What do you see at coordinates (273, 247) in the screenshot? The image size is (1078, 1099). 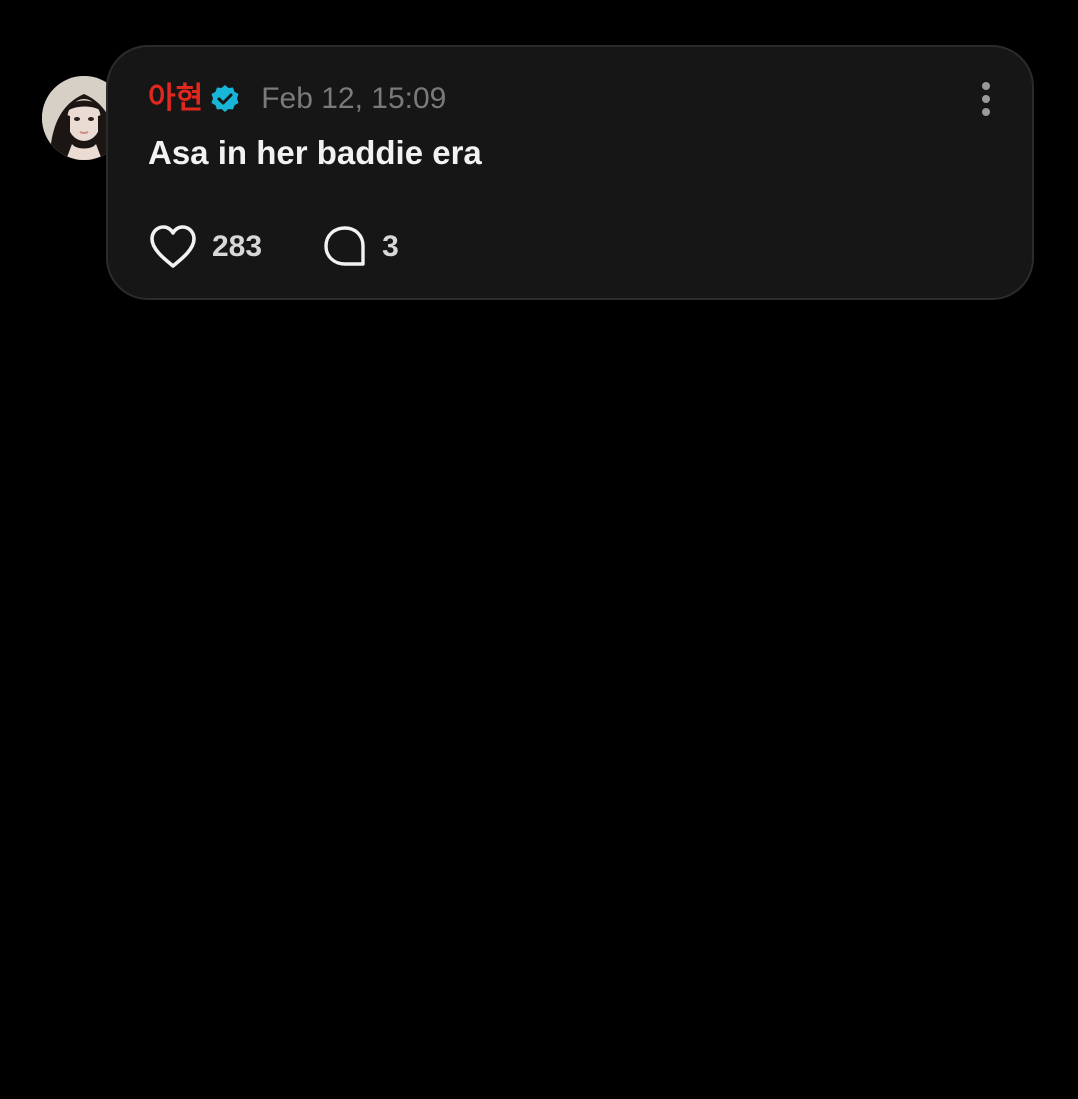 I see `post-actions: 283 3` at bounding box center [273, 247].